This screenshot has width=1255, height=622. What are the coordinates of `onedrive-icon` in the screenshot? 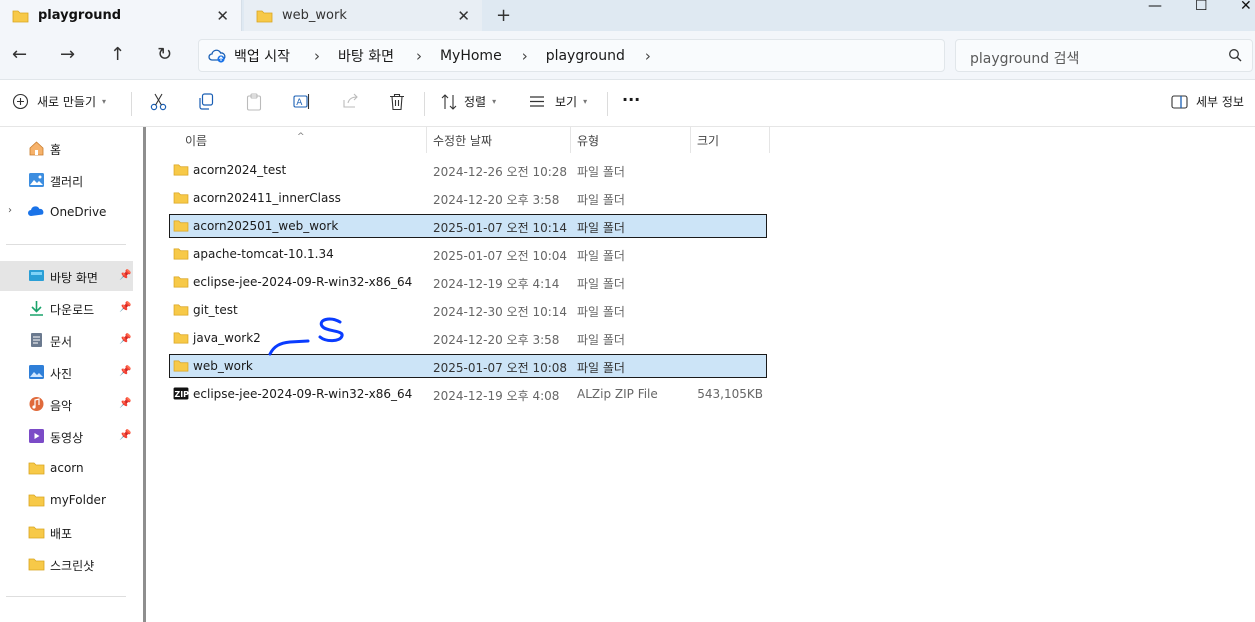 It's located at (36, 211).